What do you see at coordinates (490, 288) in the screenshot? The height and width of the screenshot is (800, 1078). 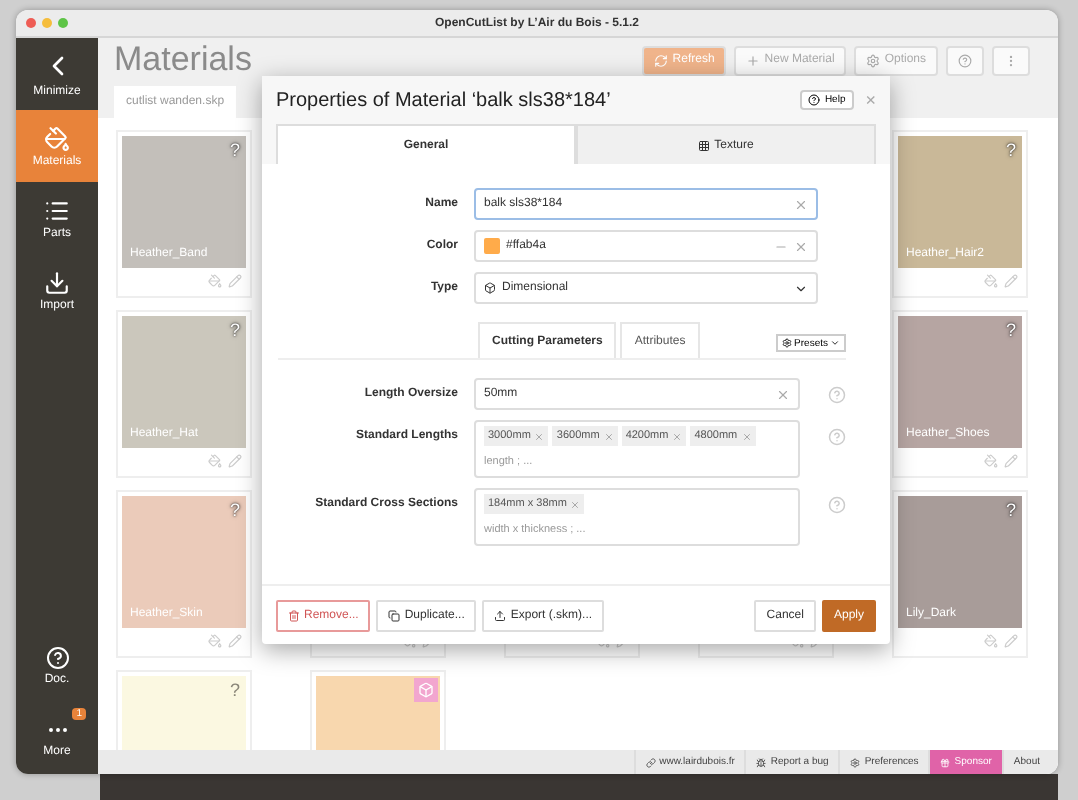 I see `box-icon` at bounding box center [490, 288].